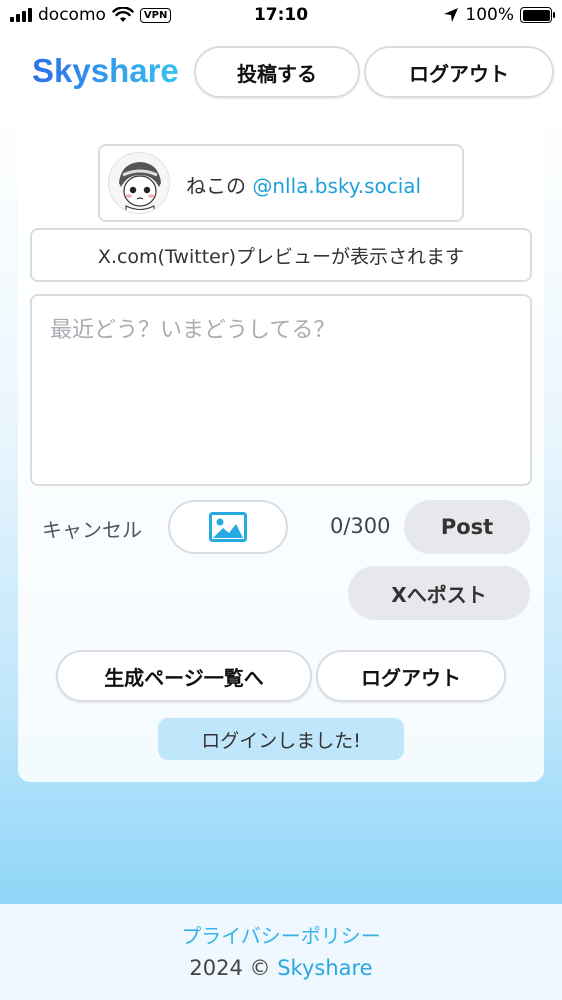  What do you see at coordinates (489, 15) in the screenshot?
I see `battery-percent: 100%` at bounding box center [489, 15].